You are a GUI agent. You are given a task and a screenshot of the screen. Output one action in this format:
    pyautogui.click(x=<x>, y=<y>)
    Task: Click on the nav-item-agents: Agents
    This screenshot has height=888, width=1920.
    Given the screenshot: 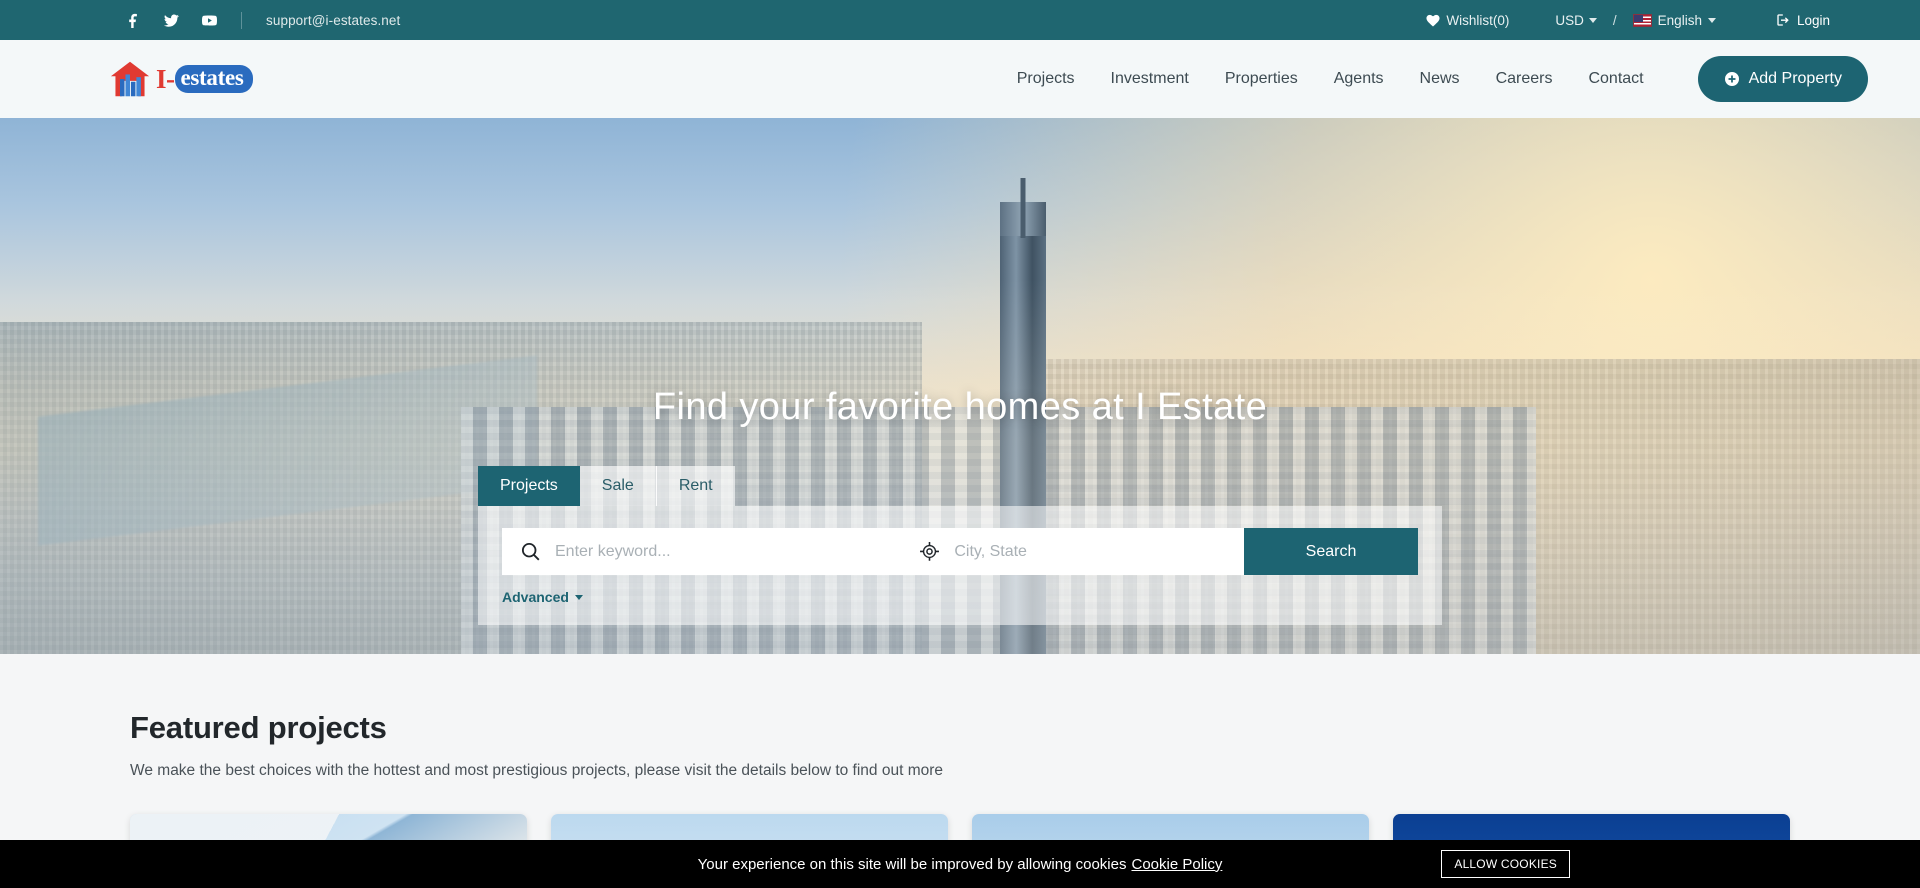 What is the action you would take?
    pyautogui.click(x=1359, y=79)
    